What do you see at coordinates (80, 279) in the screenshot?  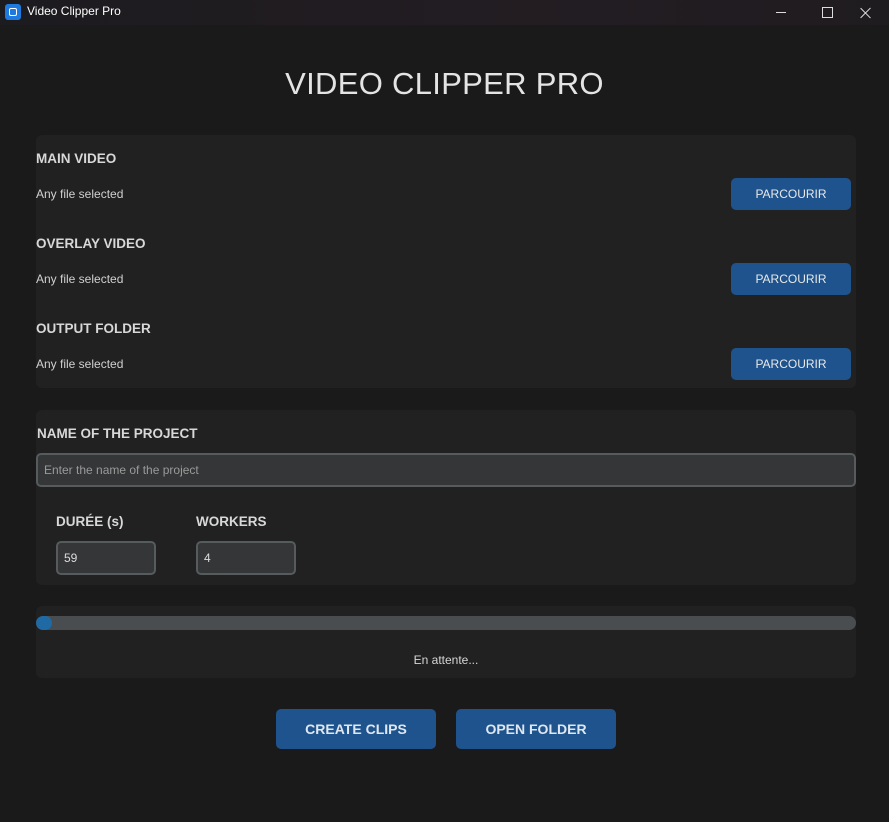 I see `overlay-video-status: Any file selected` at bounding box center [80, 279].